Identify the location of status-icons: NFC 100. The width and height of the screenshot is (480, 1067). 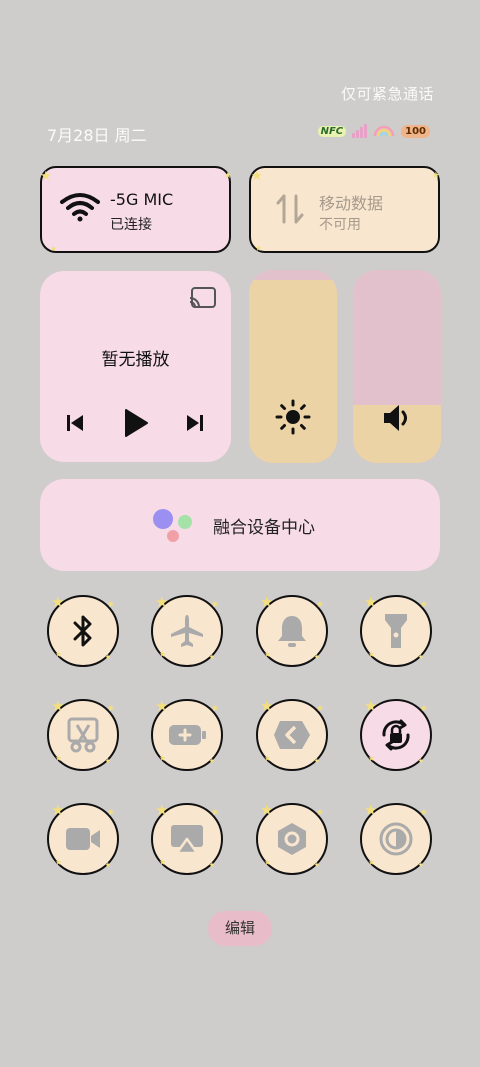
(373, 131).